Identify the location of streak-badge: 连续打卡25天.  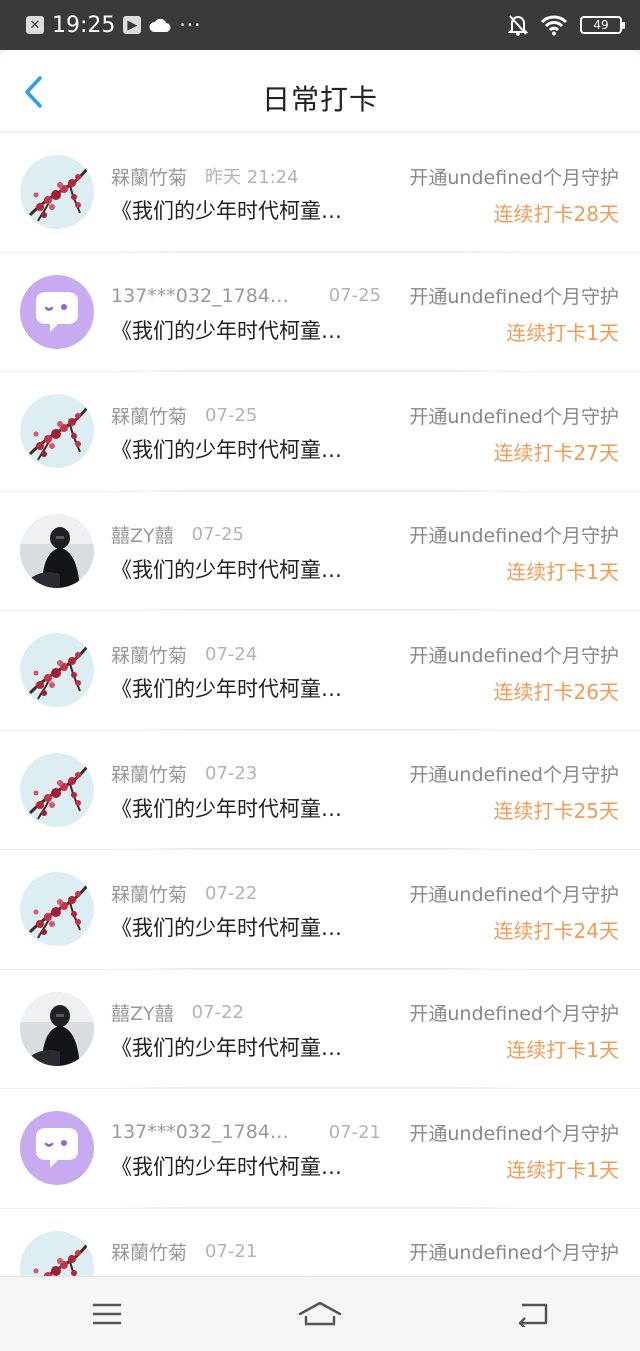
(556, 811).